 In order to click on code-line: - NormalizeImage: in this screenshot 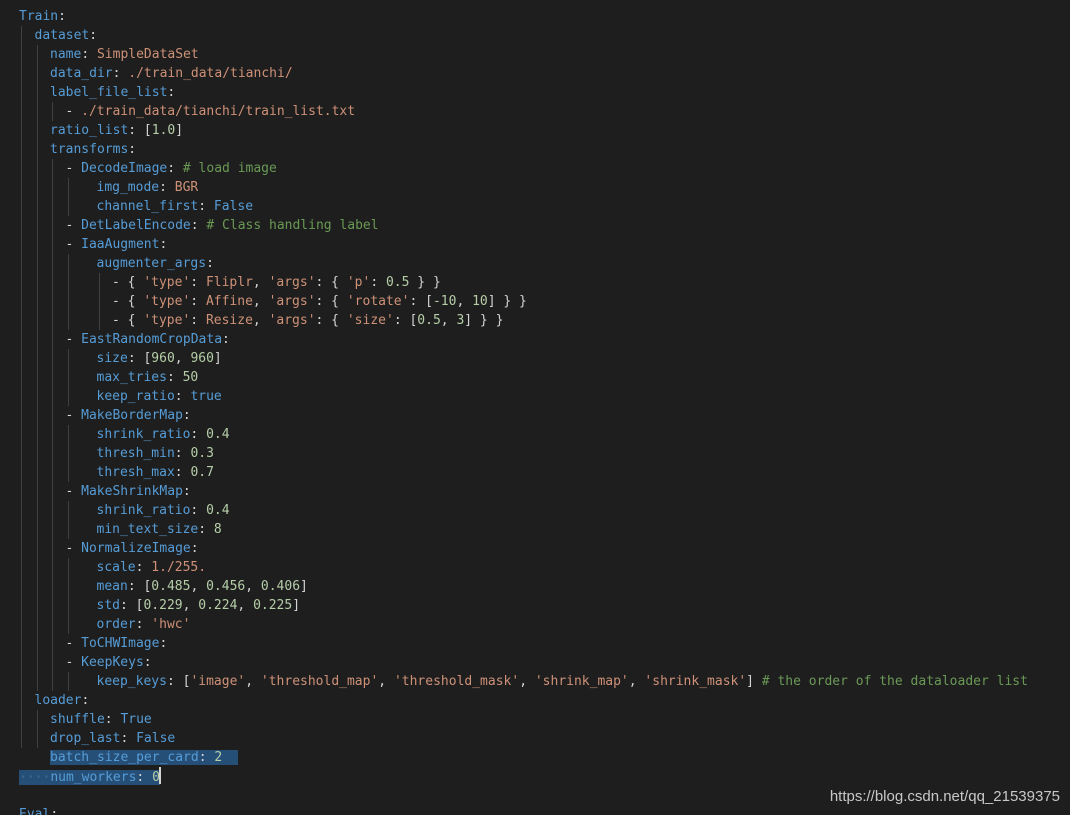, I will do `click(535, 548)`.